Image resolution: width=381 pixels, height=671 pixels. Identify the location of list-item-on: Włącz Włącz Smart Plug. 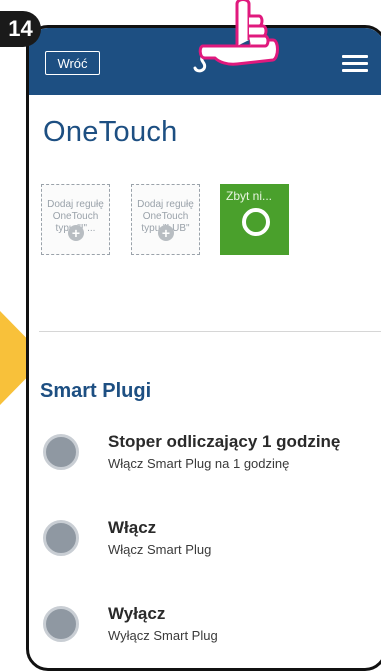
(205, 548).